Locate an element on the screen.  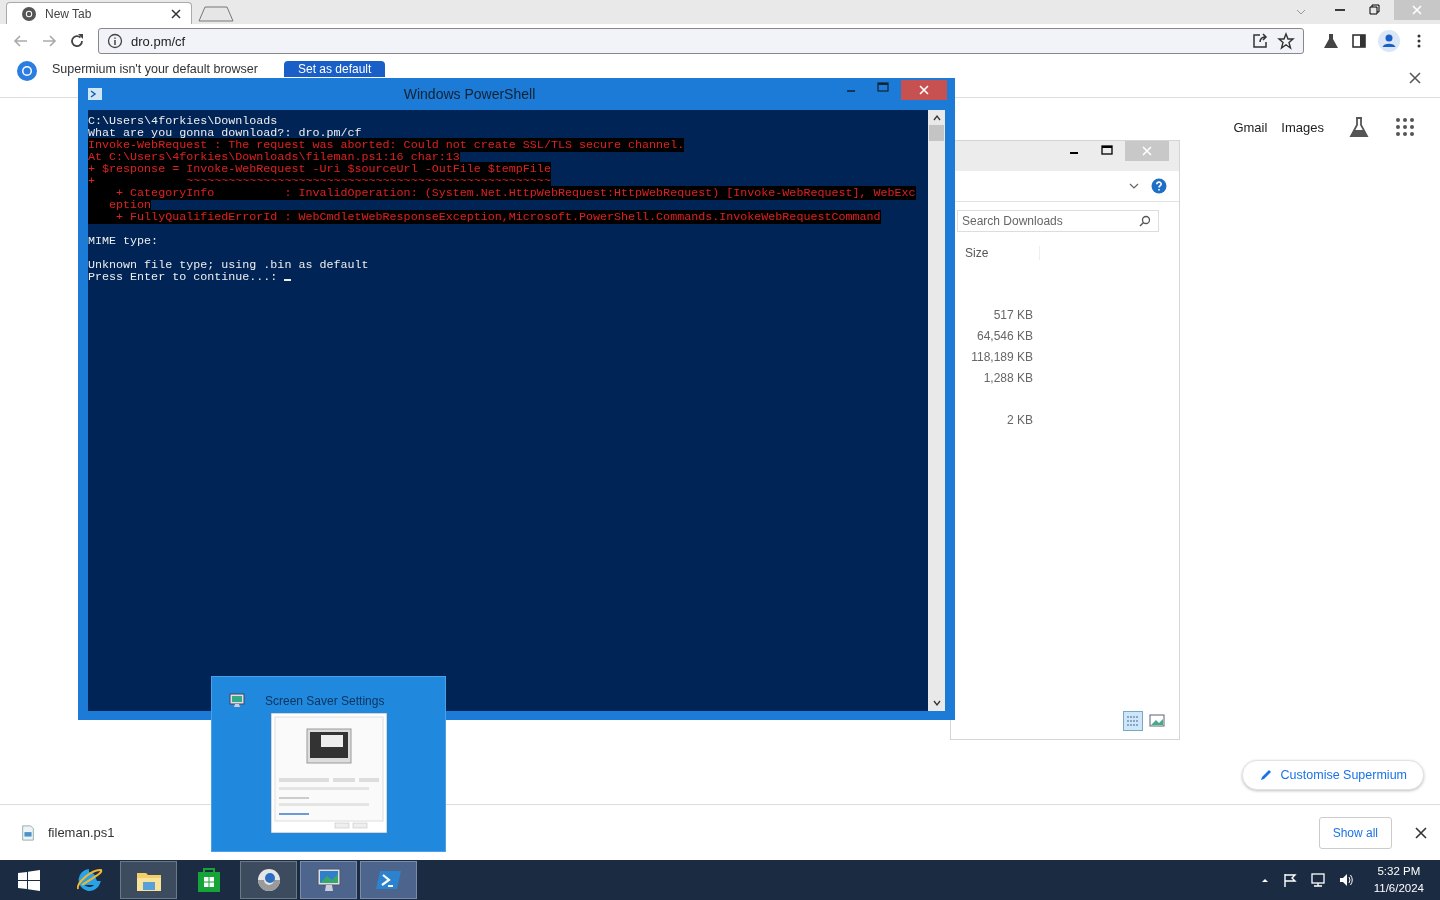
table-cell: 64,546 KB is located at coordinates (1004, 335).